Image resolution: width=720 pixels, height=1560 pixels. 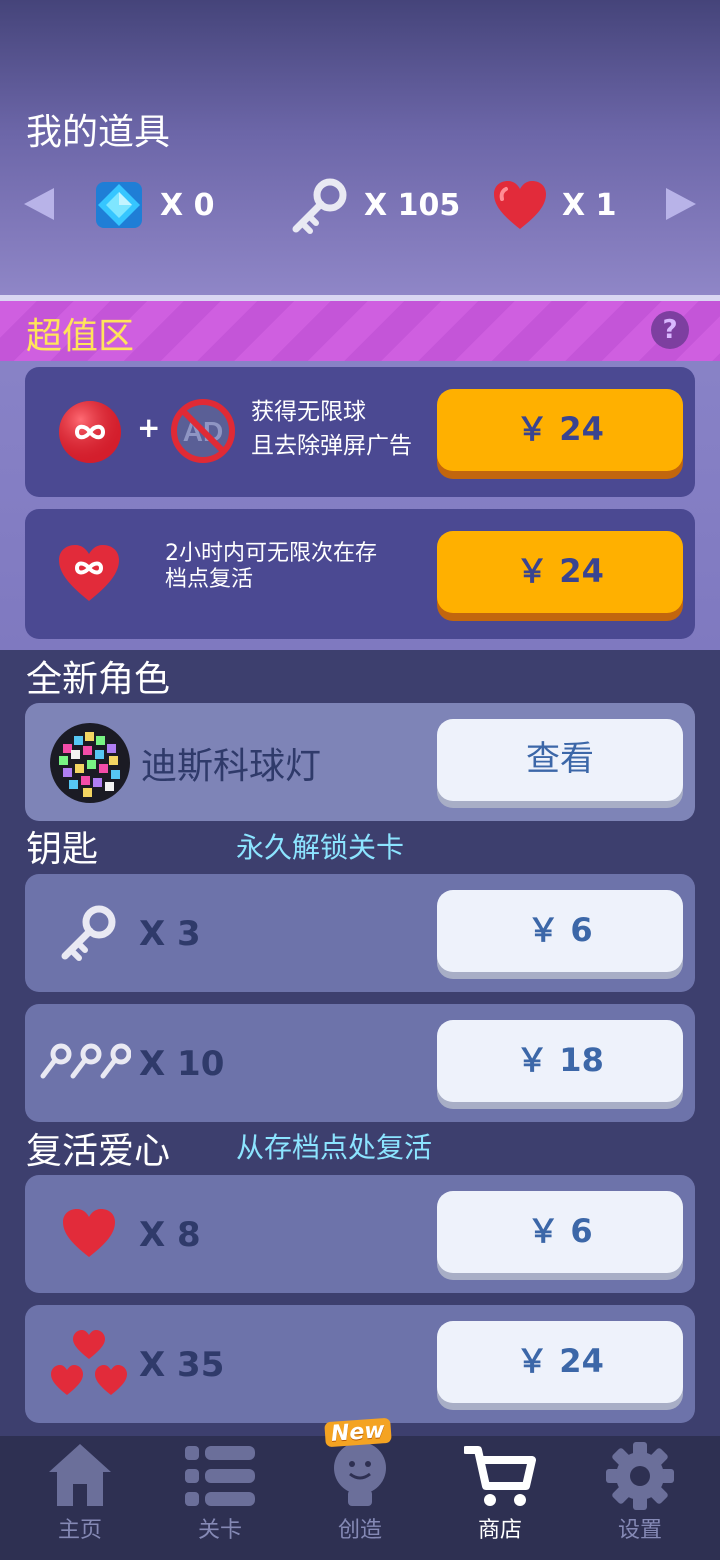 I want to click on offer-unlimited-balls-card: + AD 获得无限球 且去除弹屏广告 ￥ 24, so click(x=360, y=432).